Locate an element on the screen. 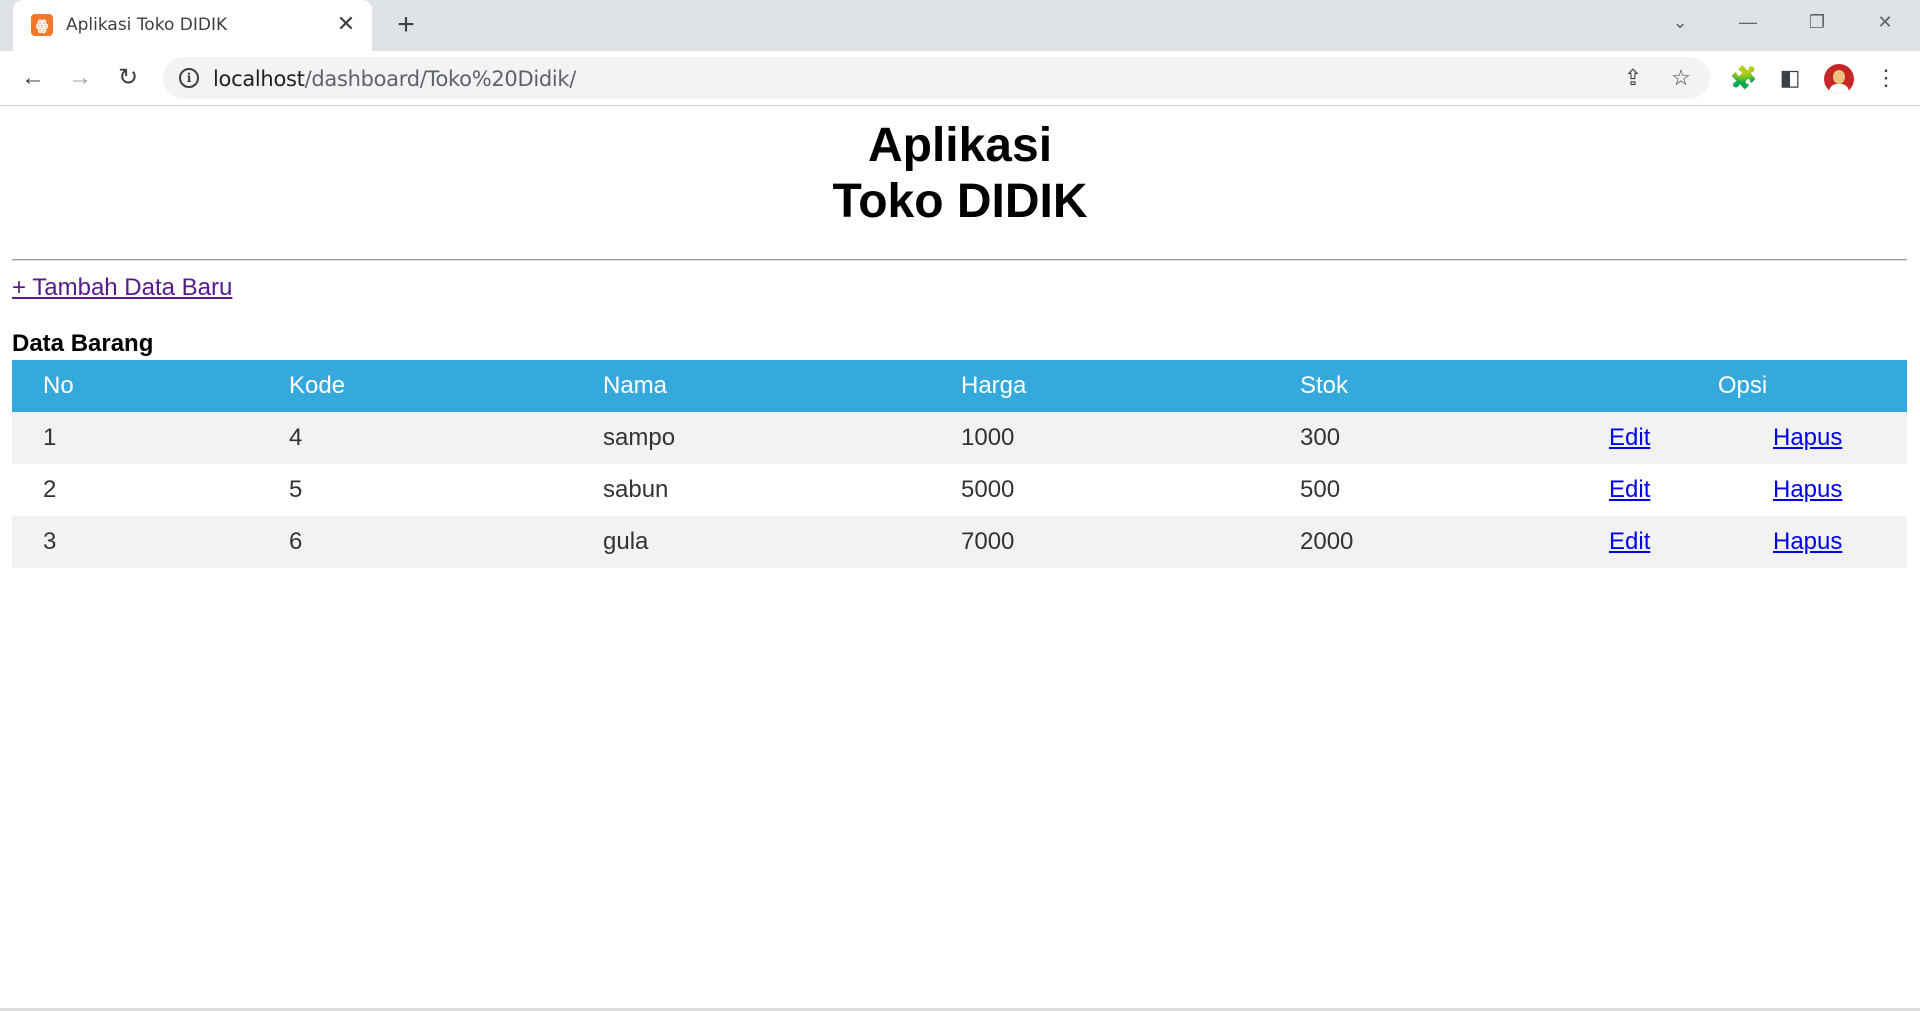 The image size is (1920, 1011). table-row: 1 4 sampo 1000 300 Edit Hapus is located at coordinates (959, 438).